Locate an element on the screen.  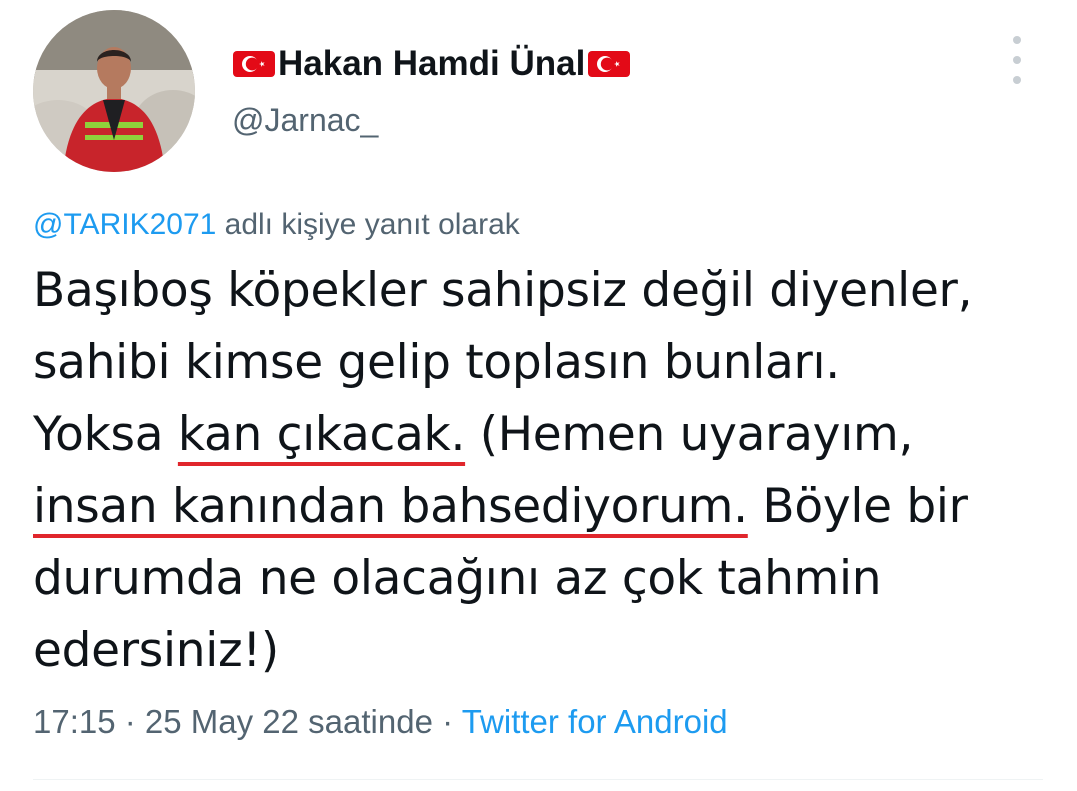
avatar is located at coordinates (114, 91).